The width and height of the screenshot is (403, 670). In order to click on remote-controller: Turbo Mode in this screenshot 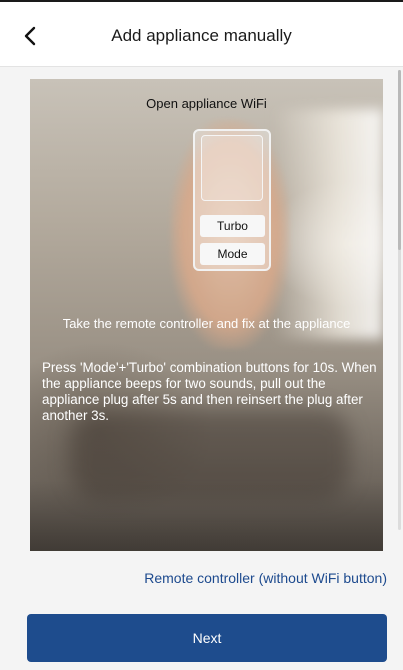, I will do `click(232, 200)`.